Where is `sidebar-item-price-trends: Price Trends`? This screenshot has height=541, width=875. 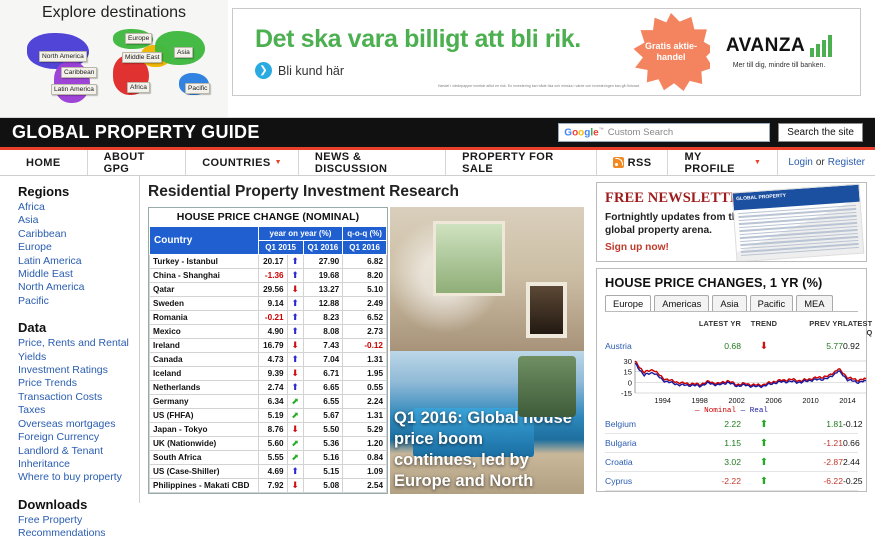 sidebar-item-price-trends: Price Trends is located at coordinates (78, 383).